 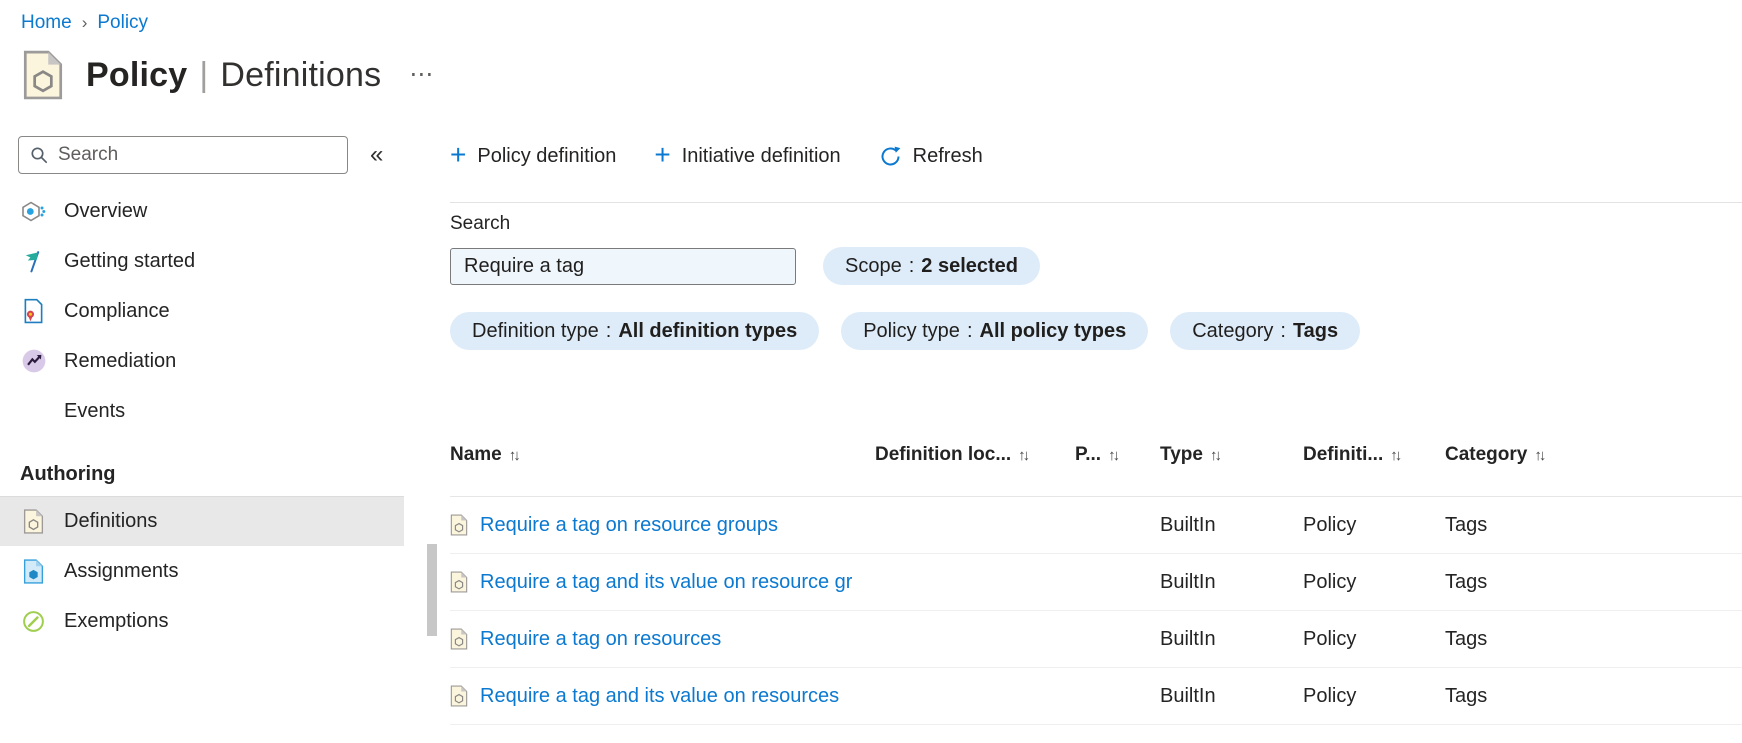 I want to click on policy-document-icon, so click(x=43, y=75).